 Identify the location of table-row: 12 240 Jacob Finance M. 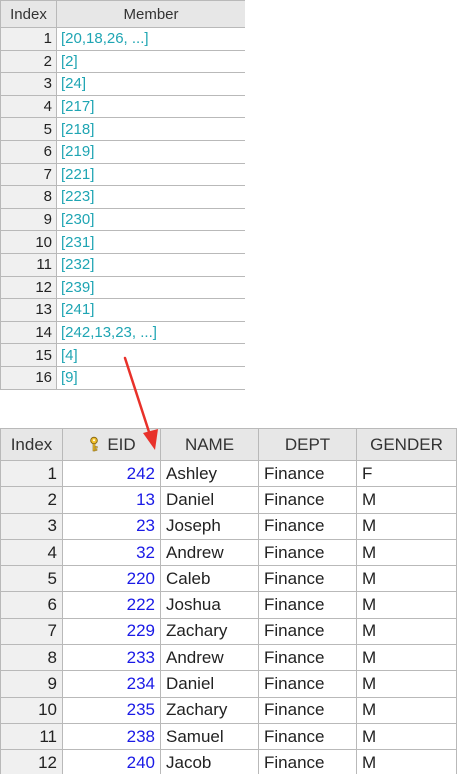
(228, 761).